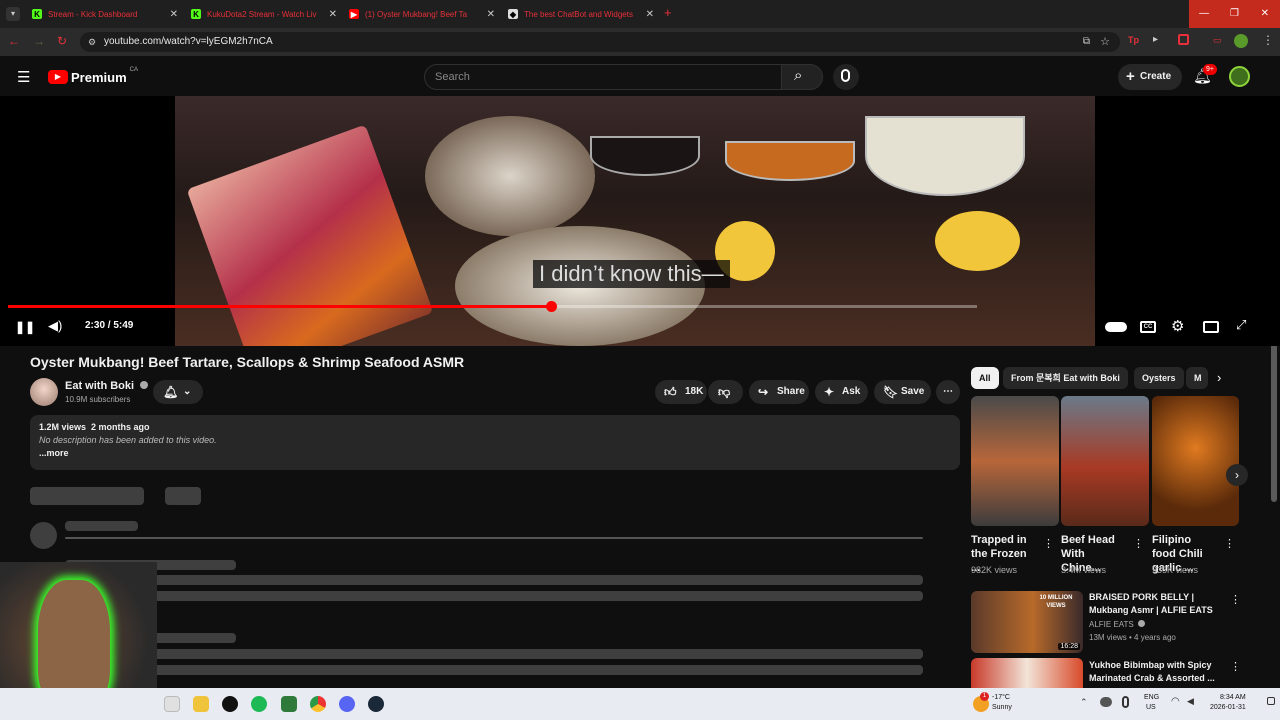 Image resolution: width=1280 pixels, height=720 pixels. What do you see at coordinates (1027, 622) in the screenshot?
I see `video-thumbnail: 10 MILLION VIEWS 16:28` at bounding box center [1027, 622].